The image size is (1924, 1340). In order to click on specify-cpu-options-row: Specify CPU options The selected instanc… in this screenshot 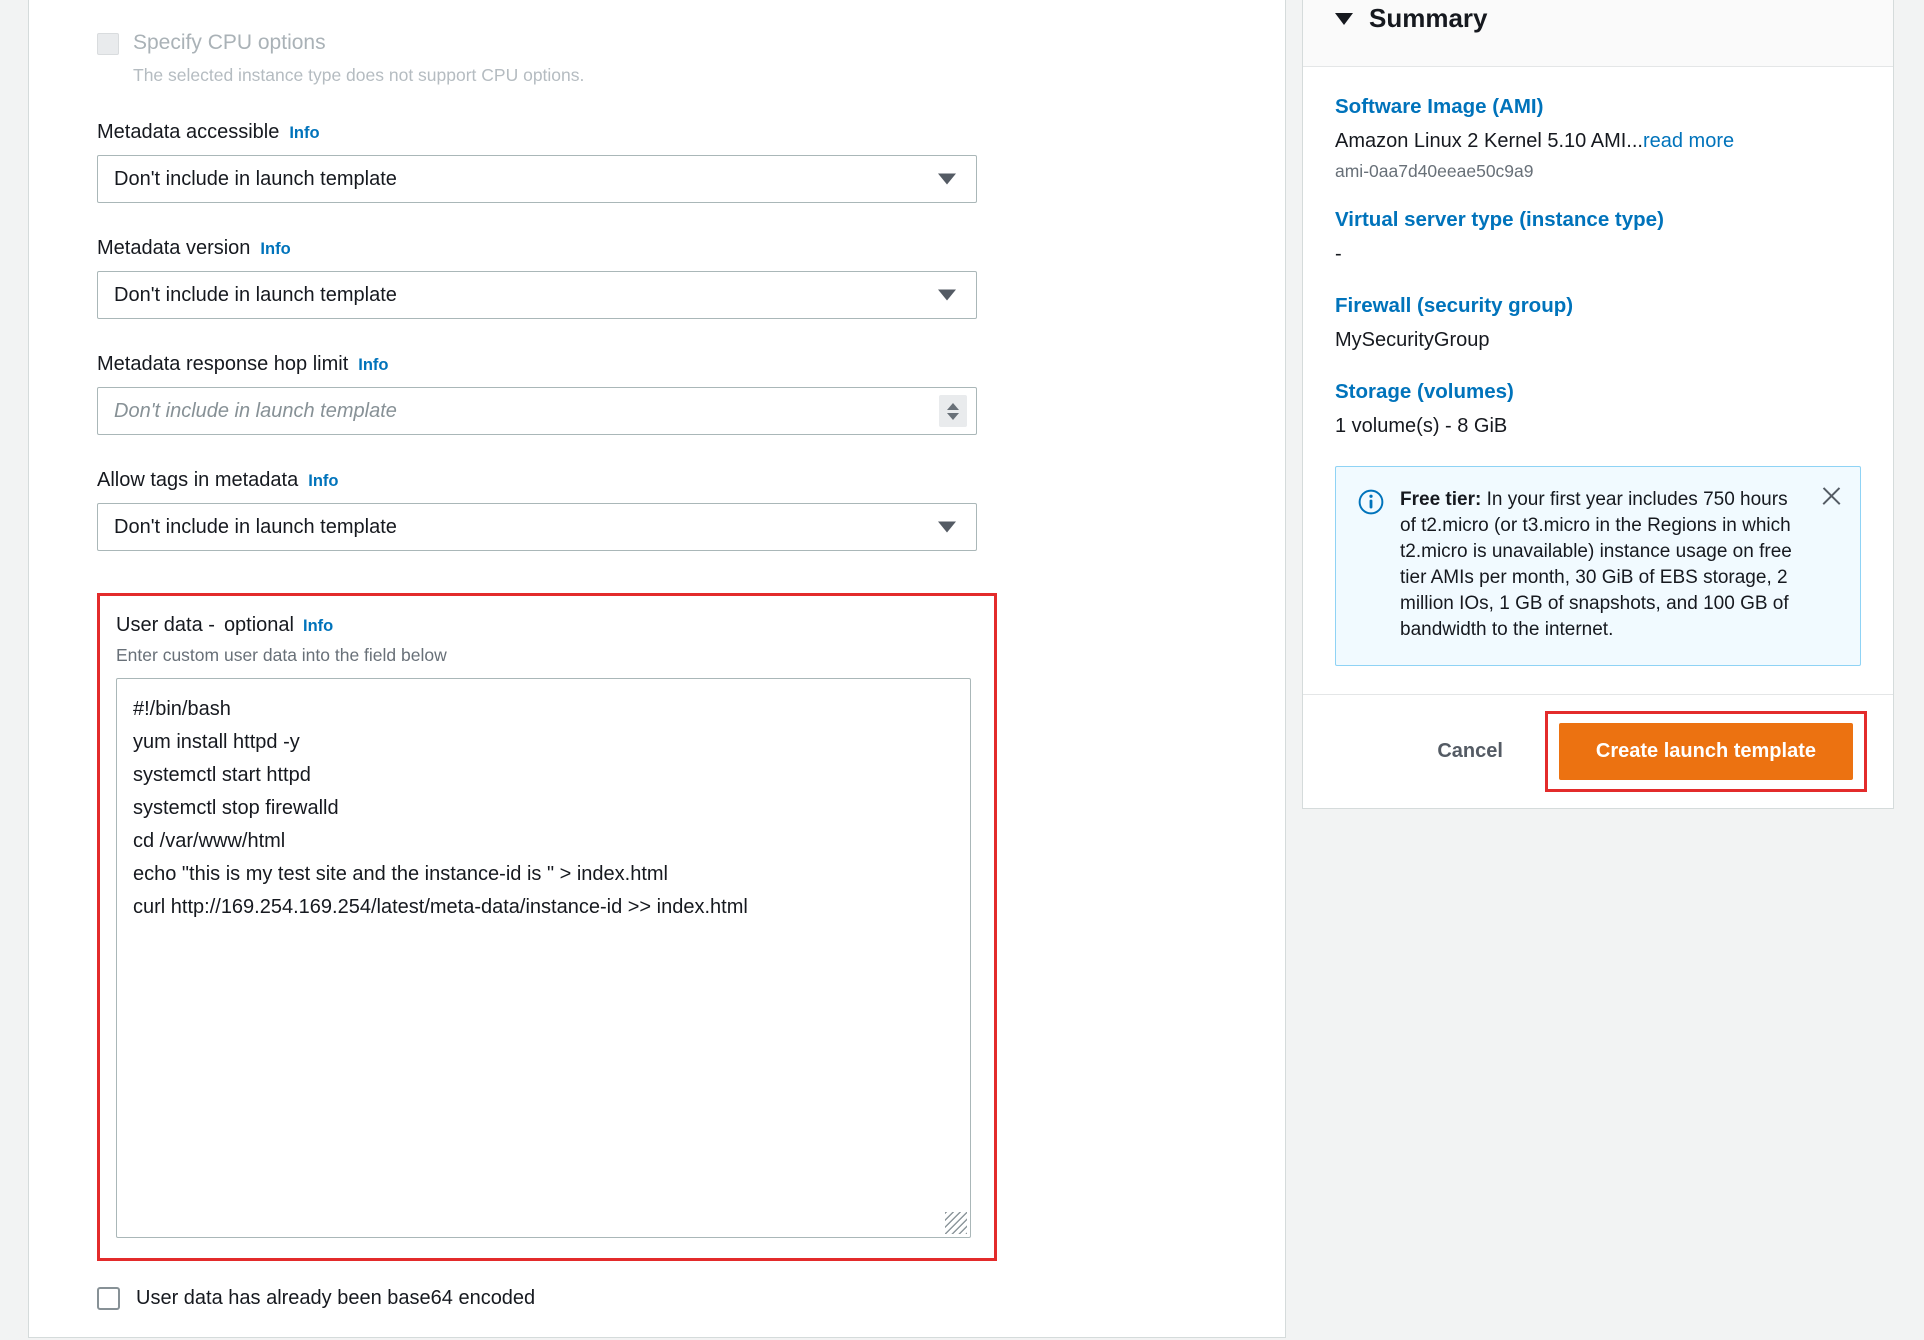, I will do `click(661, 58)`.